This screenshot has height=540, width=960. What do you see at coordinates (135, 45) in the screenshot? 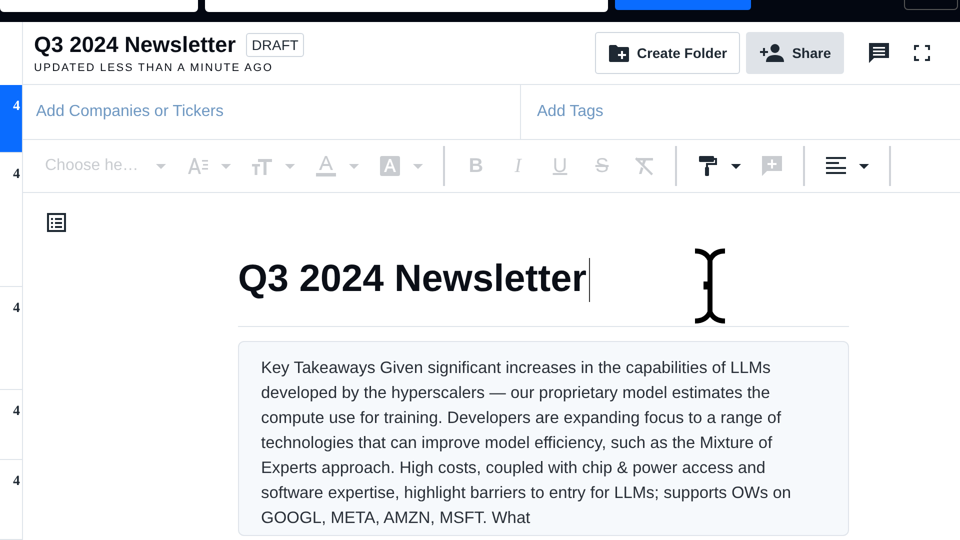
I see `document-title: Q3 2024 Newsletter` at bounding box center [135, 45].